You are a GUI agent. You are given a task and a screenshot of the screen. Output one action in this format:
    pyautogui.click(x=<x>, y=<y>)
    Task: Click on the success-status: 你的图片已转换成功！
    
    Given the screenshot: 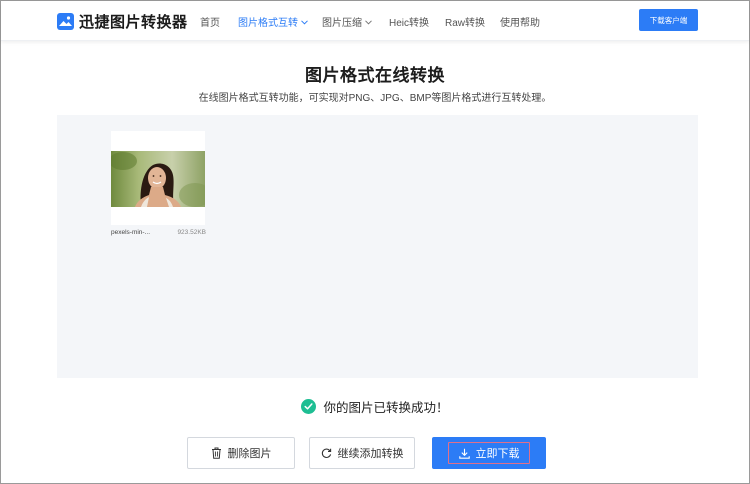 What is the action you would take?
    pyautogui.click(x=375, y=406)
    